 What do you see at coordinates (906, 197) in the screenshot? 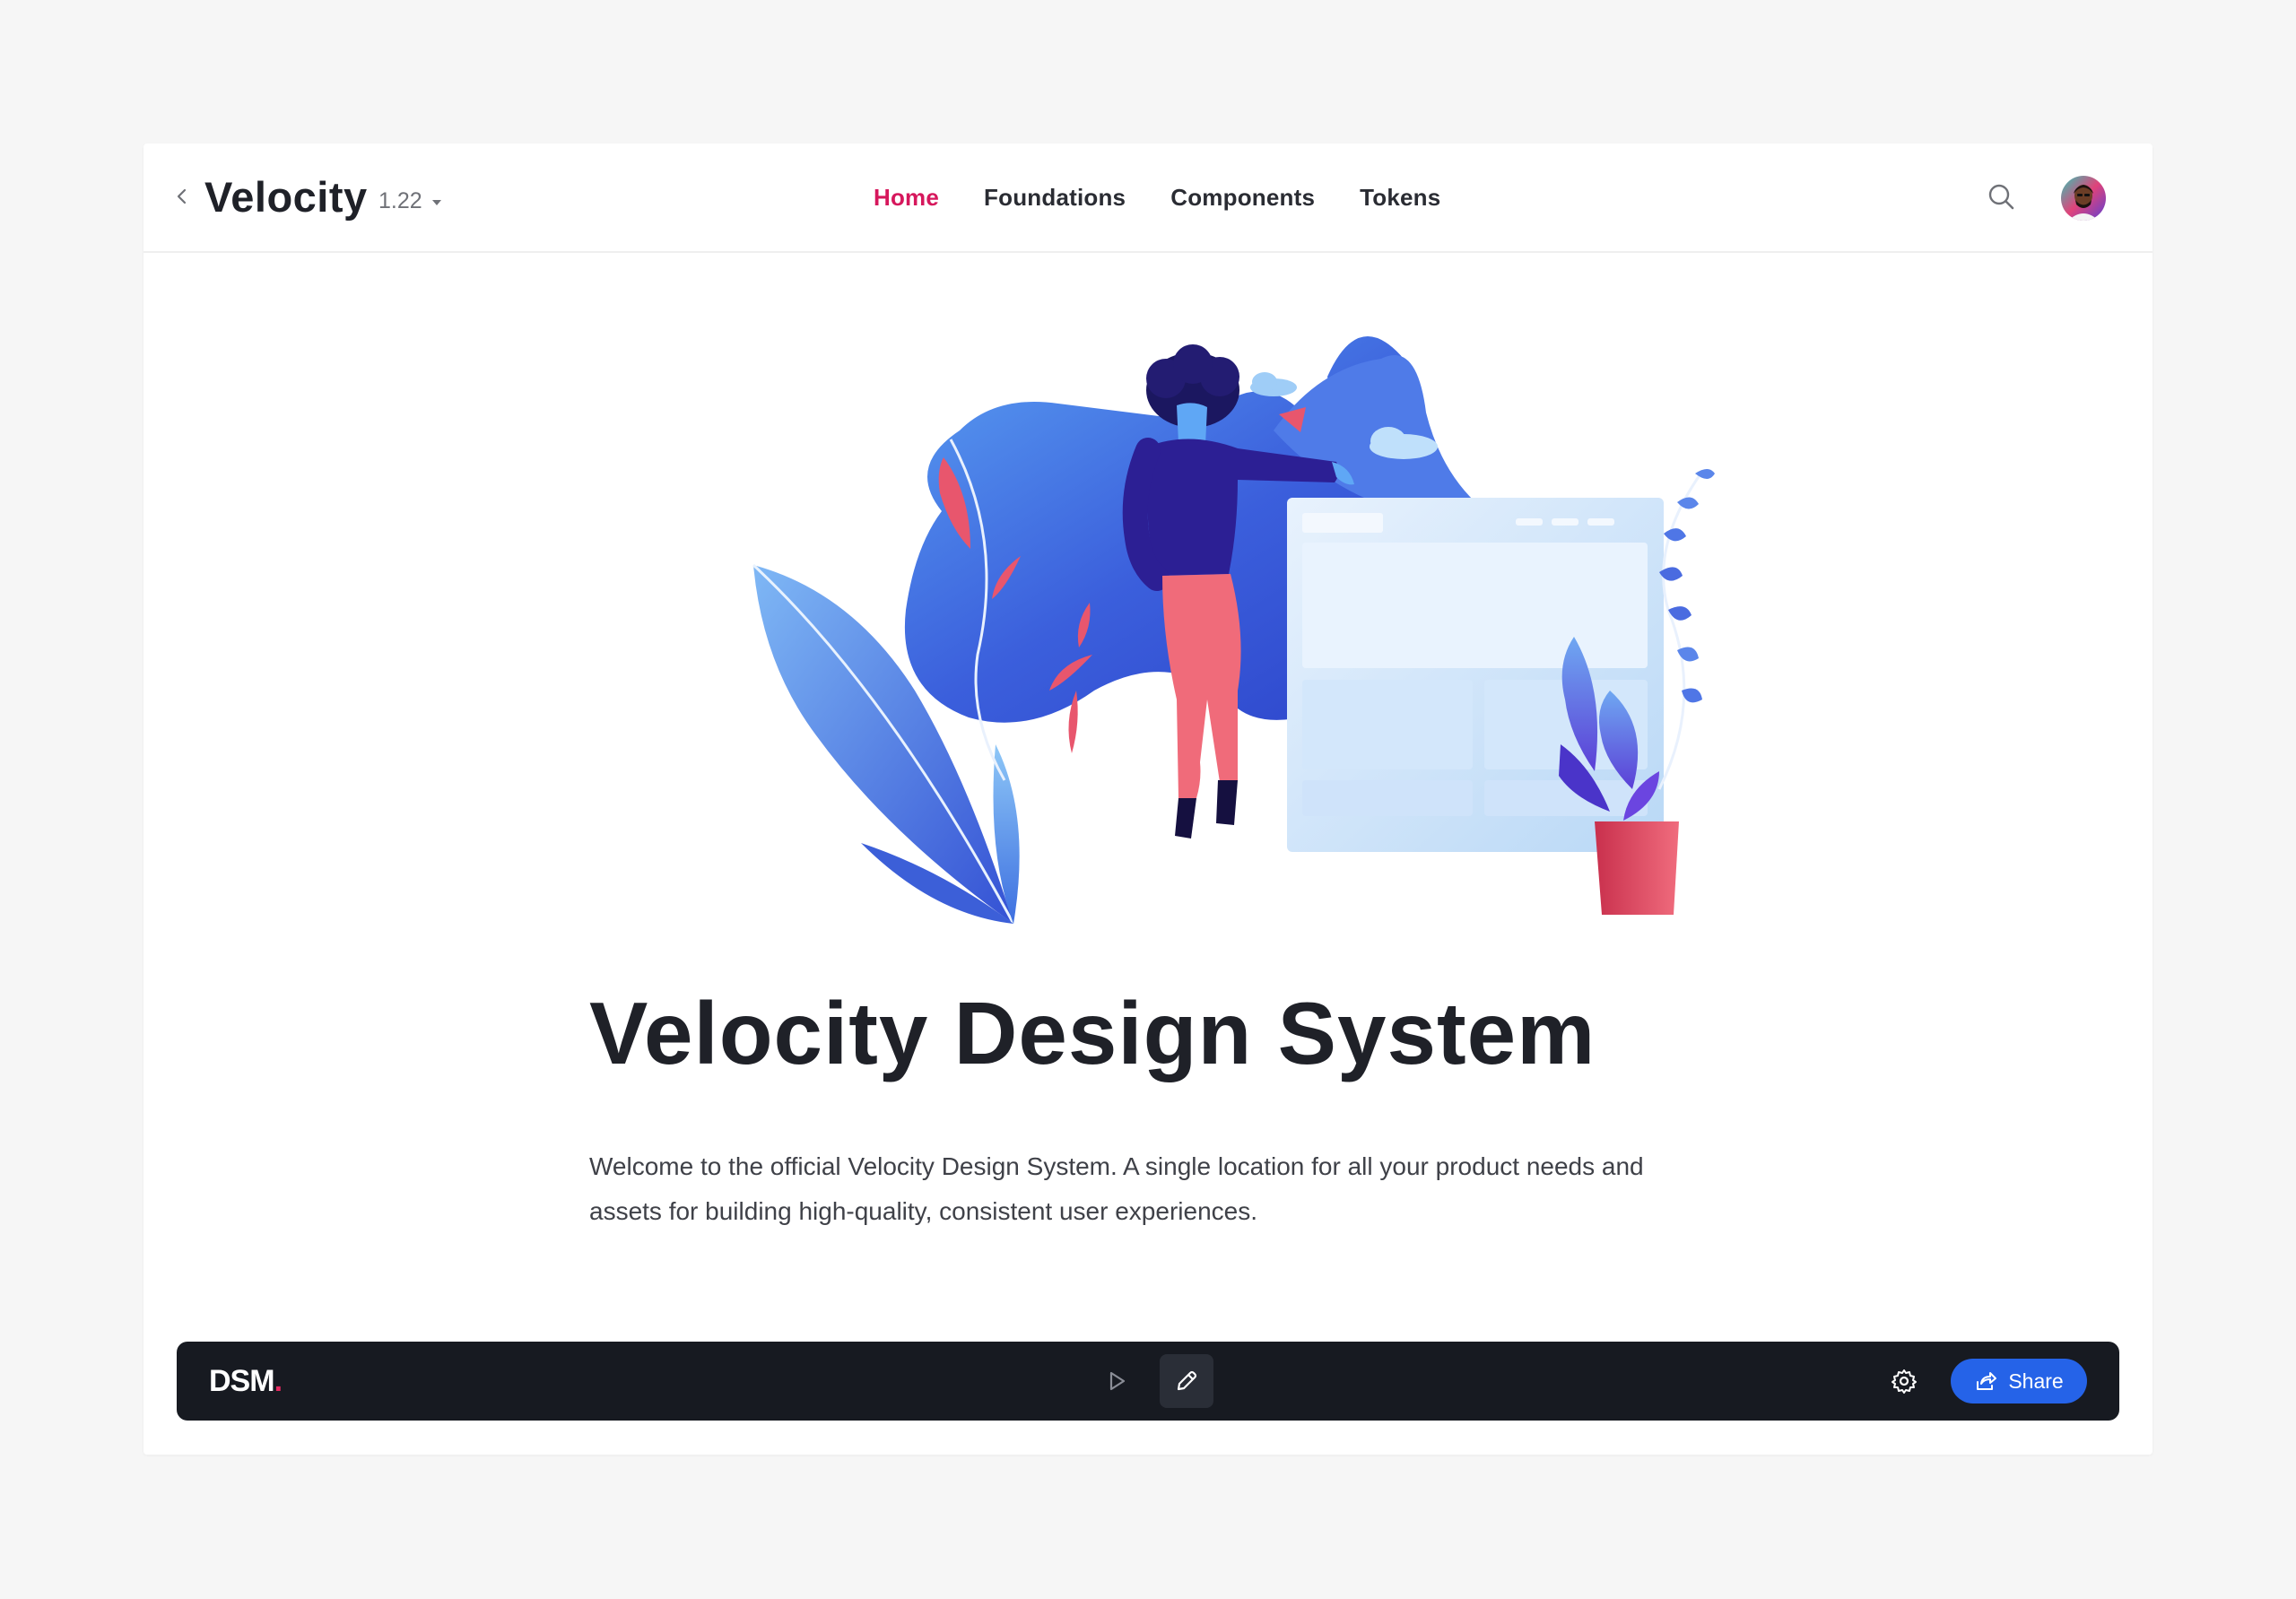
I see `nav-item-home: Home` at bounding box center [906, 197].